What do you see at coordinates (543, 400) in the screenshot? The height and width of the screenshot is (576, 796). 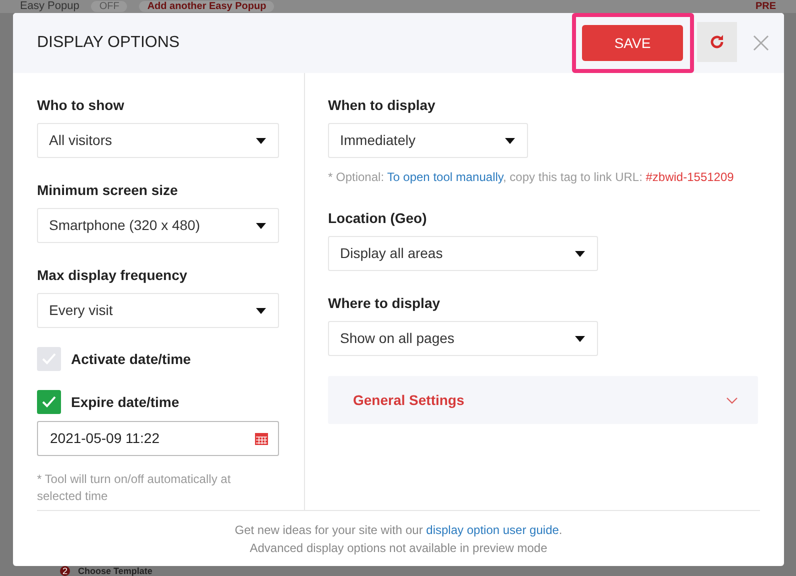 I see `accordion-header: General Settings` at bounding box center [543, 400].